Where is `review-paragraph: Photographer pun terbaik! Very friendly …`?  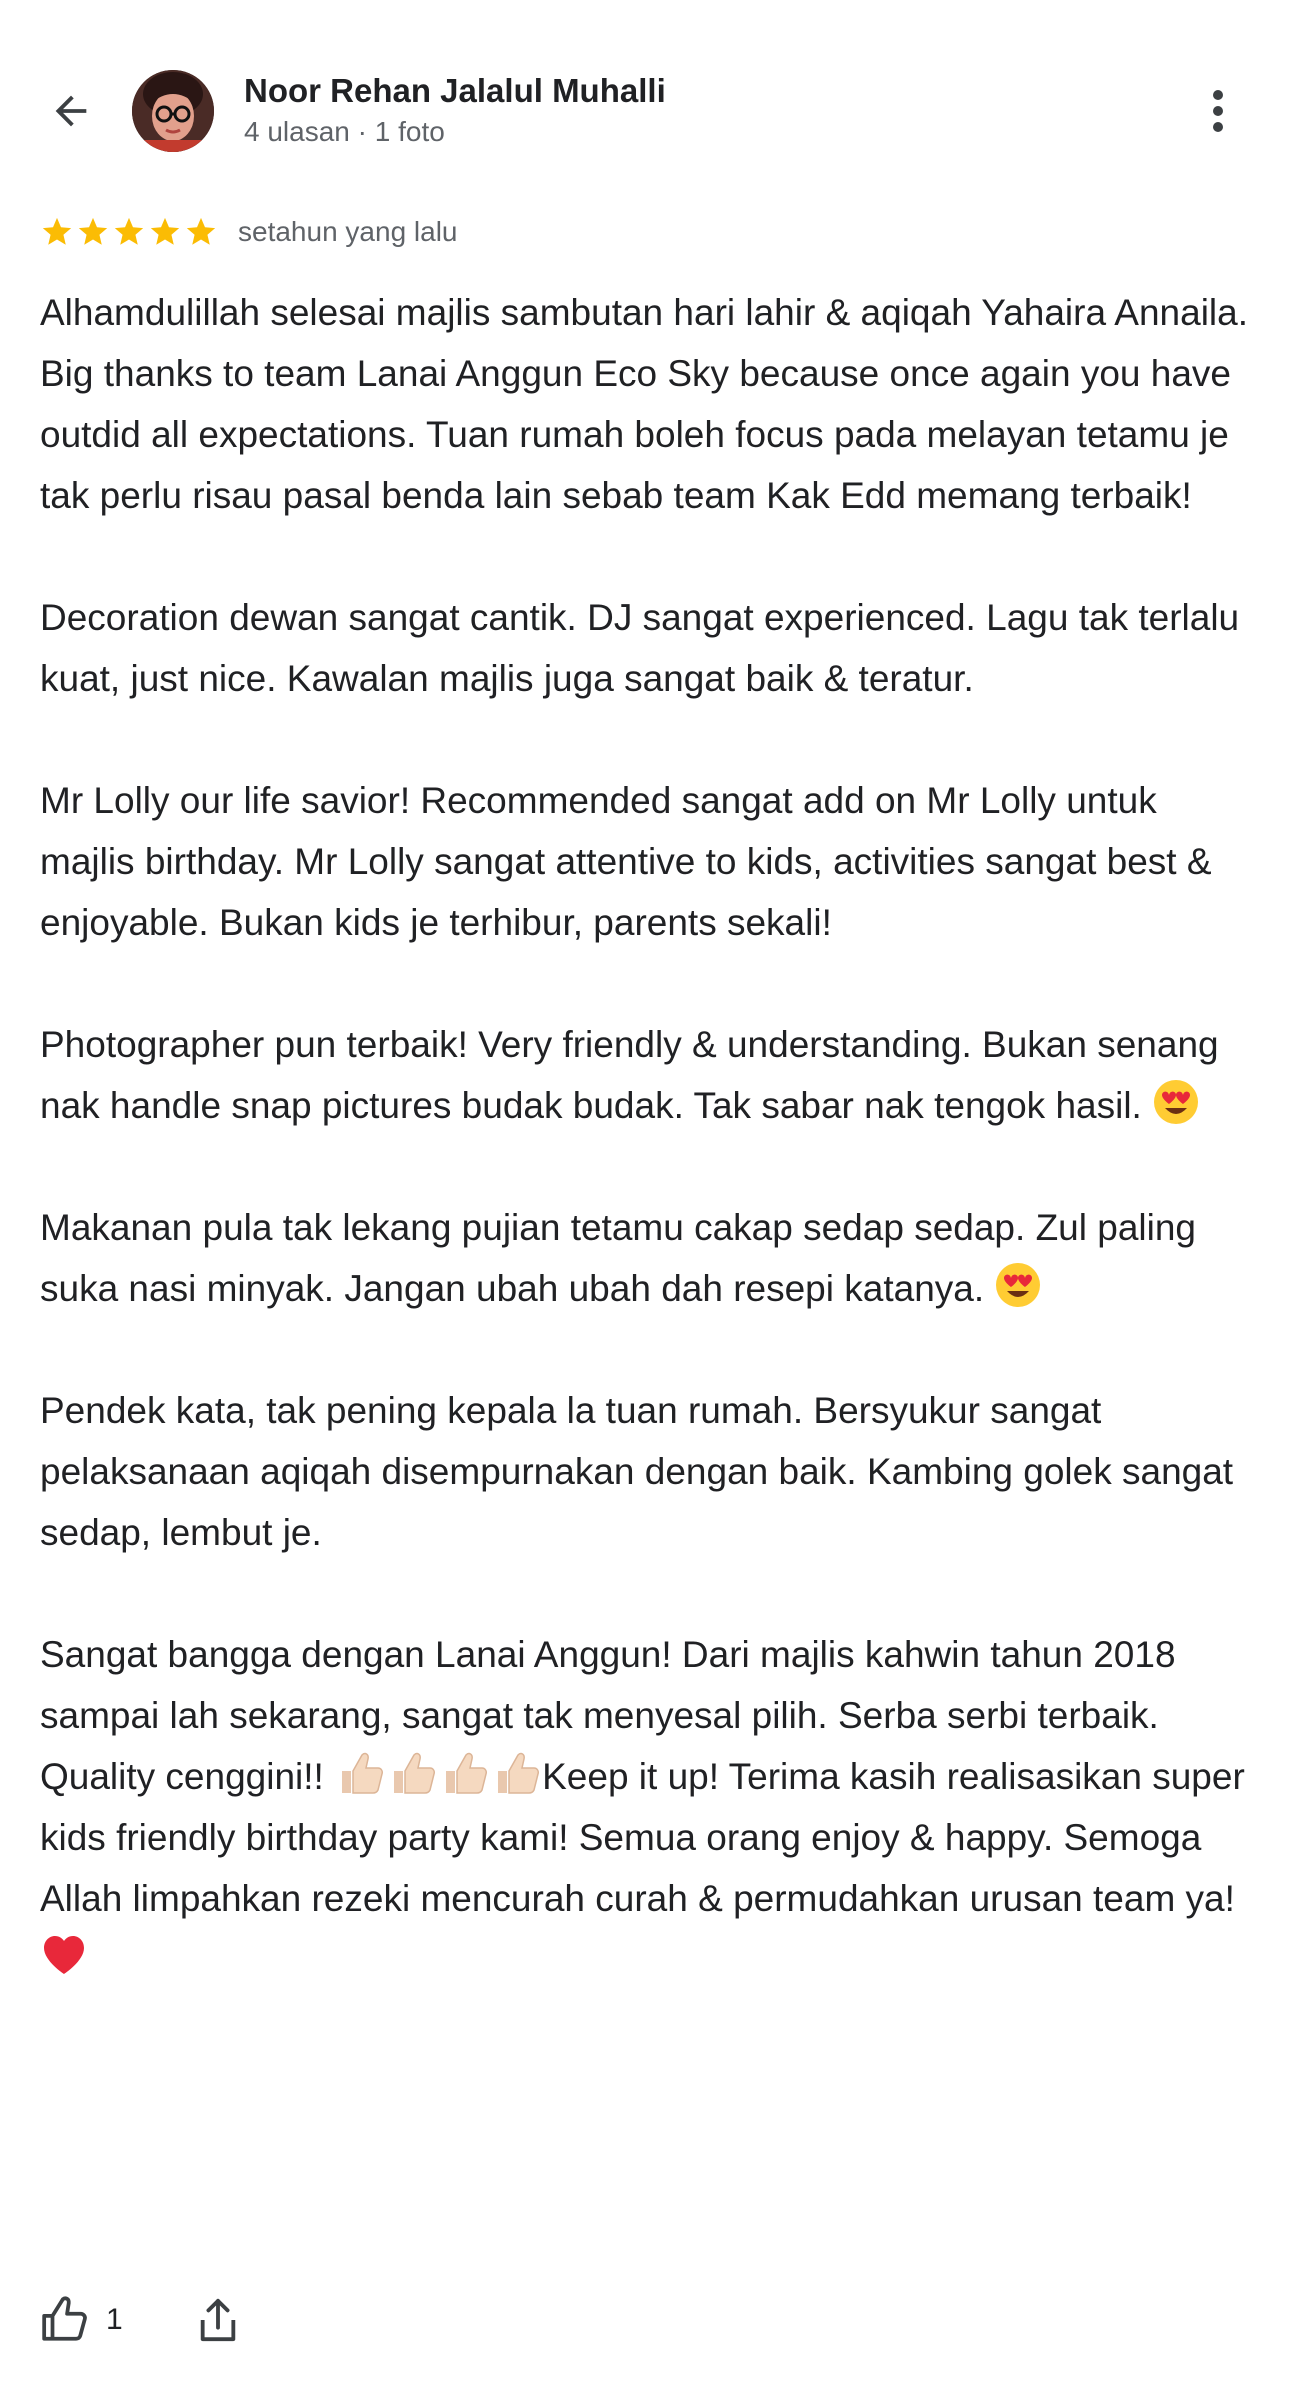 review-paragraph: Photographer pun terbaik! Very friendly … is located at coordinates (649, 1075).